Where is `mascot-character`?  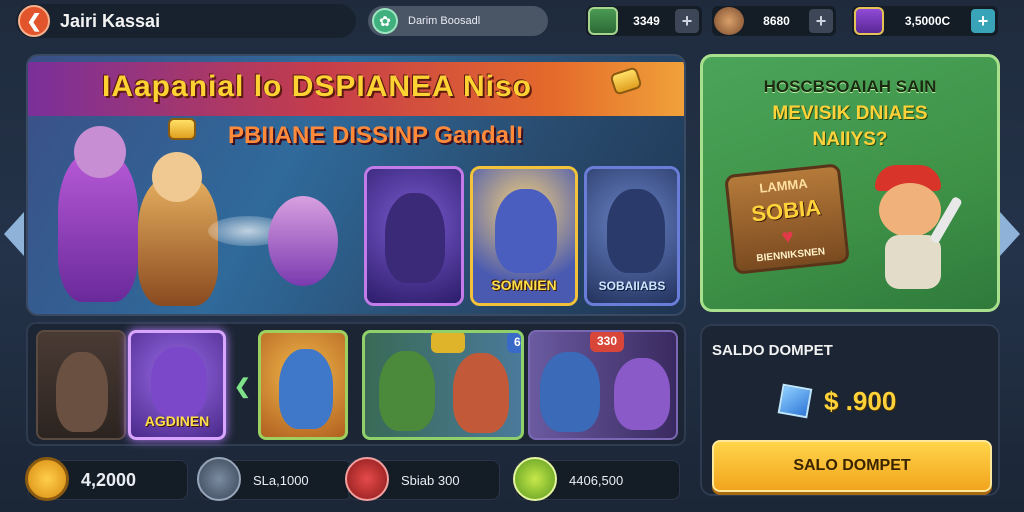 mascot-character is located at coordinates (917, 230).